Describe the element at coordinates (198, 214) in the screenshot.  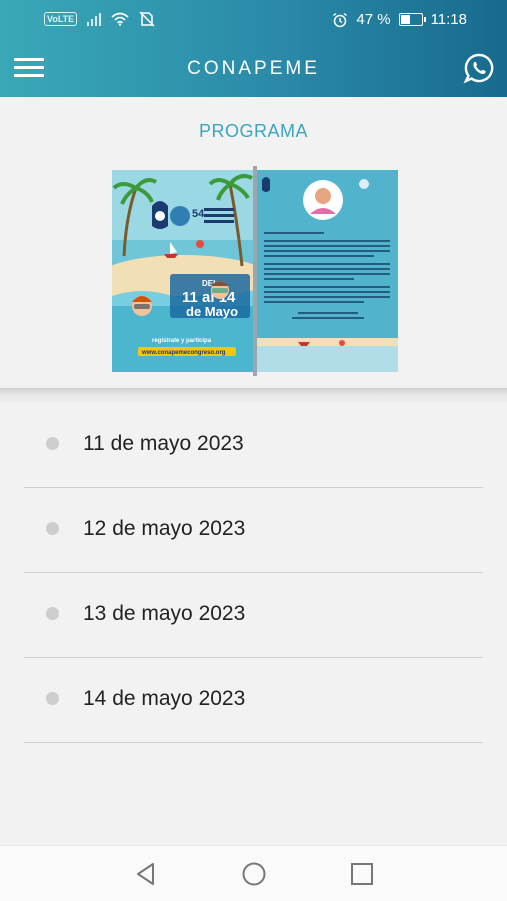
I see `magazine-badge-number: 54` at that location.